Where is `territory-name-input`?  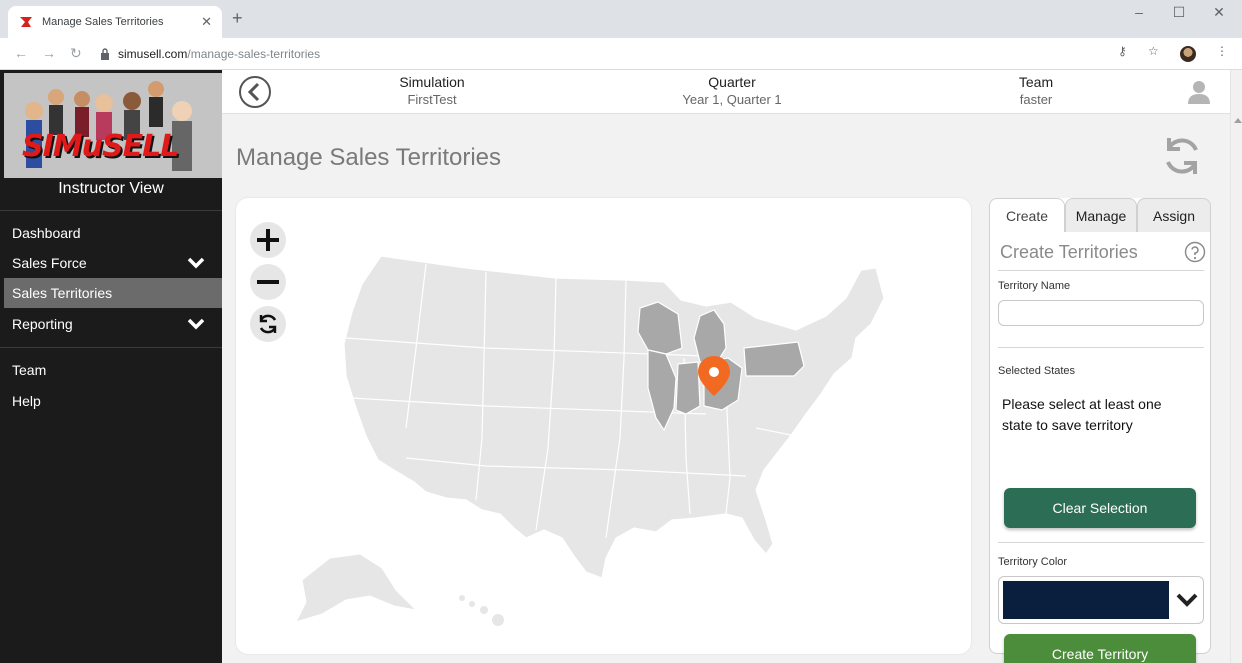 territory-name-input is located at coordinates (1101, 313).